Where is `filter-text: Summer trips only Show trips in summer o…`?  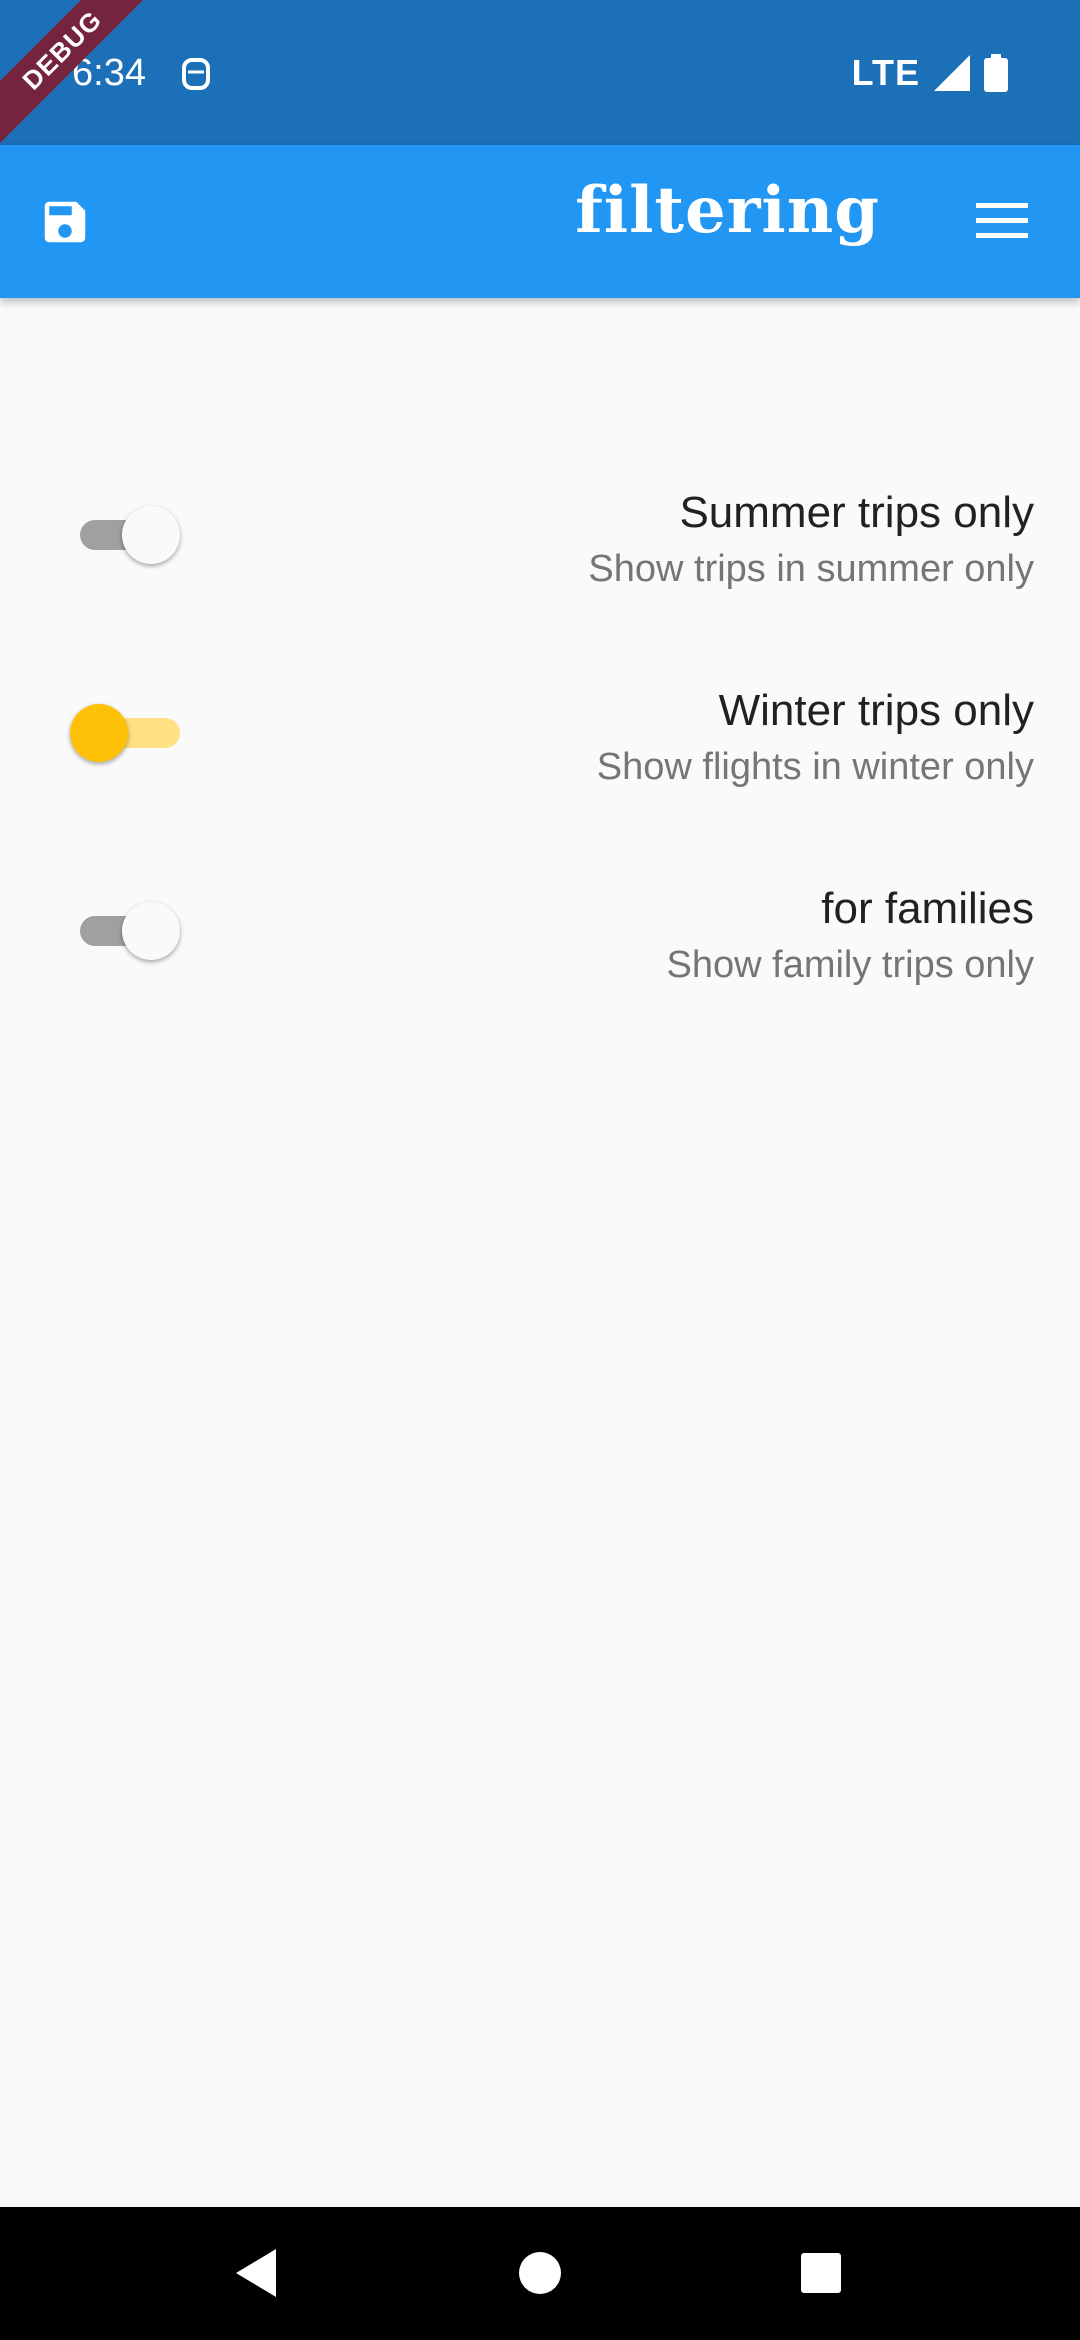
filter-text: Summer trips only Show trips in summer o… is located at coordinates (811, 541).